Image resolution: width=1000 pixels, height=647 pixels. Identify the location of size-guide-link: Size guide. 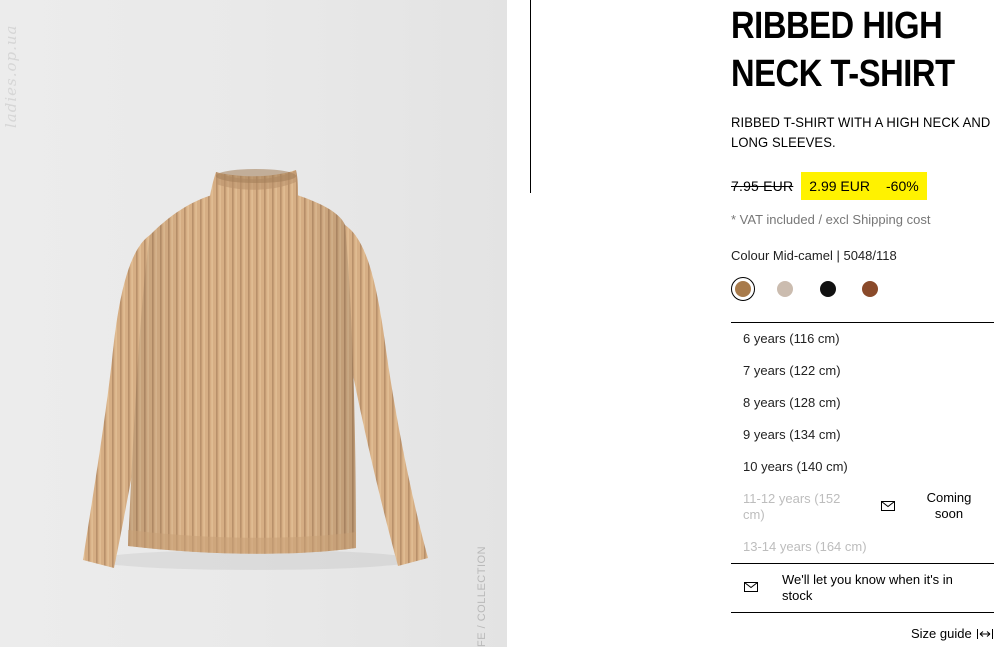
(952, 633).